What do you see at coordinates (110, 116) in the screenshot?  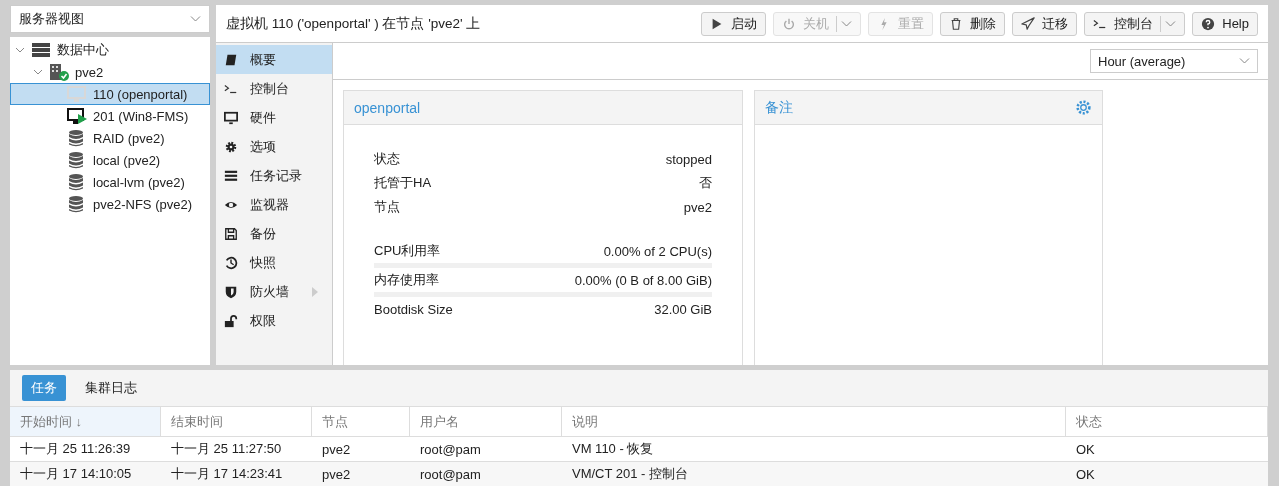 I see `tree-item: 201 (Win8-FMS)` at bounding box center [110, 116].